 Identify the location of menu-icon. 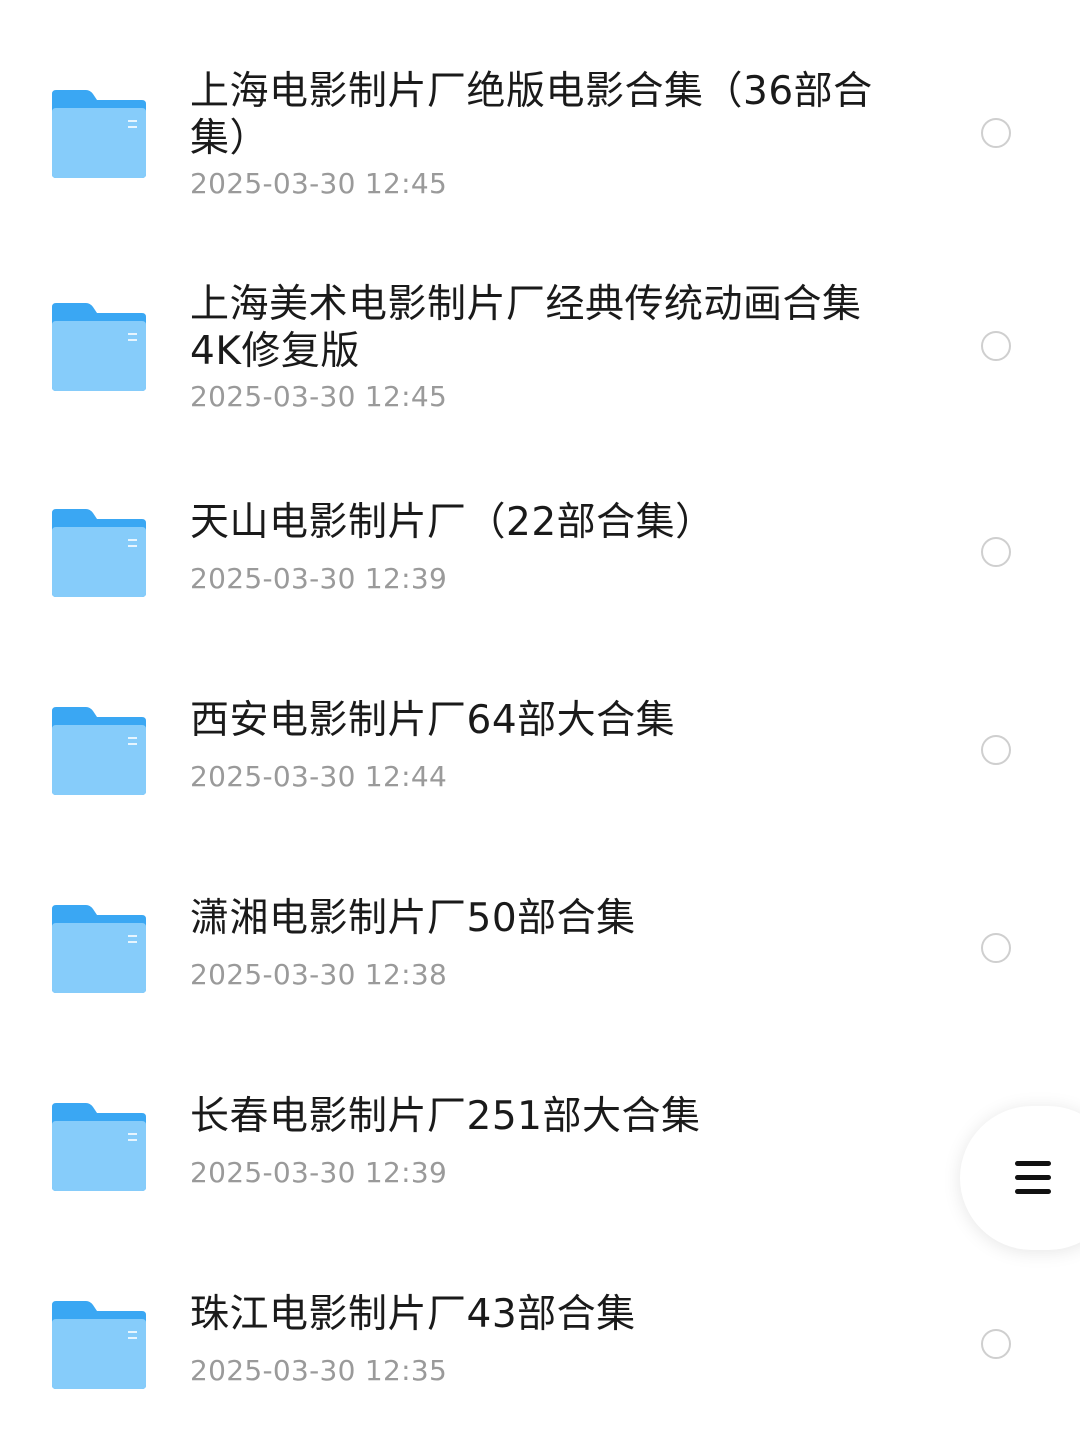
(1033, 1178).